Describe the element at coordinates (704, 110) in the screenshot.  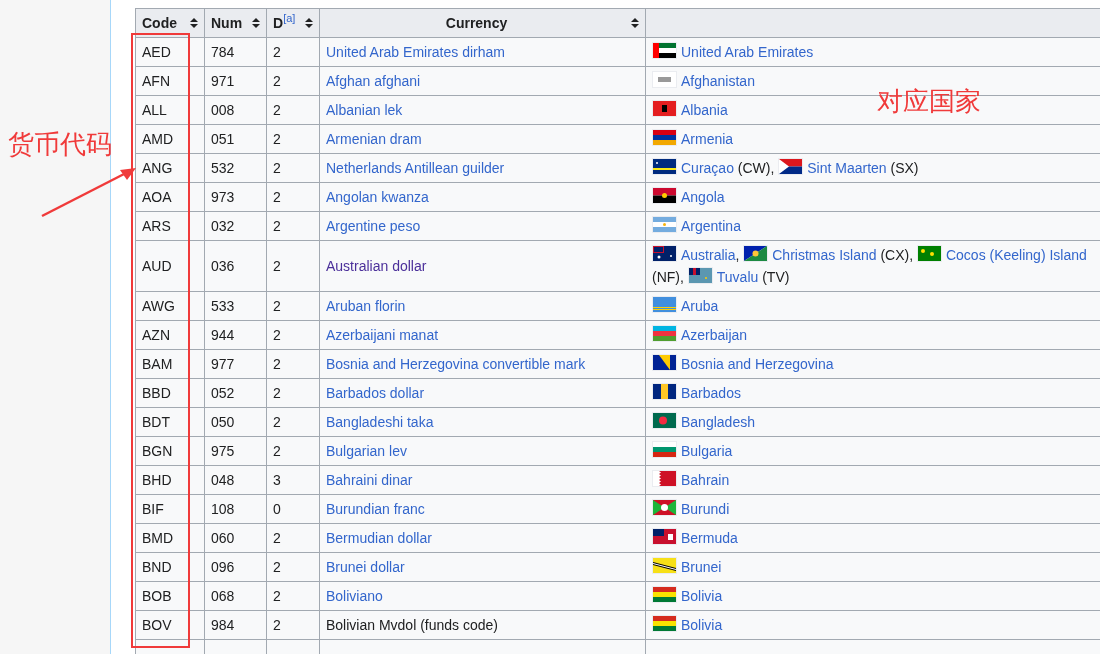
I see `country-link: Albania` at that location.